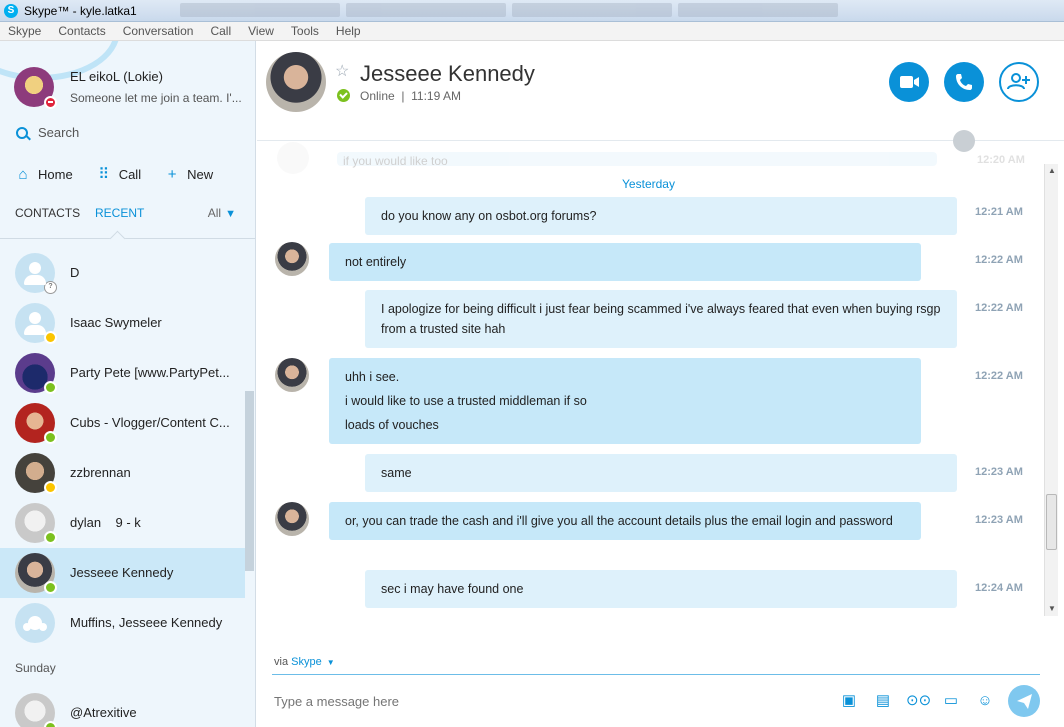  Describe the element at coordinates (103, 712) in the screenshot. I see `contact-name: @Atrexitive` at that location.